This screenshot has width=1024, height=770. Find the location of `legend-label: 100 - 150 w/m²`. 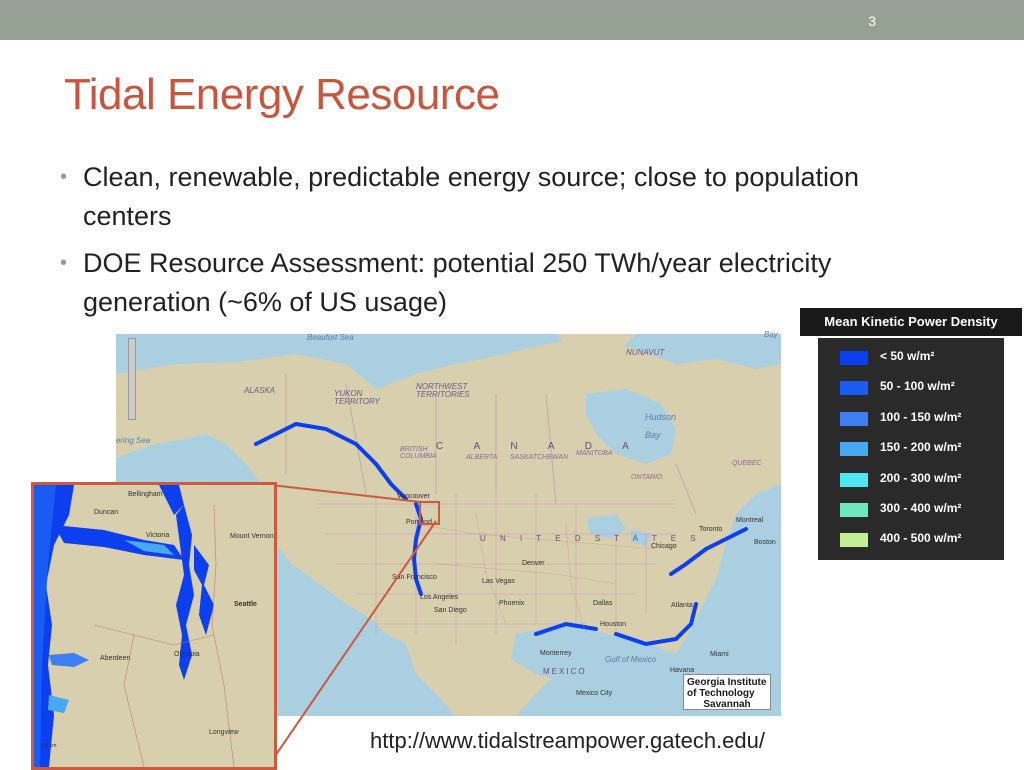

legend-label: 100 - 150 w/m² is located at coordinates (921, 416).